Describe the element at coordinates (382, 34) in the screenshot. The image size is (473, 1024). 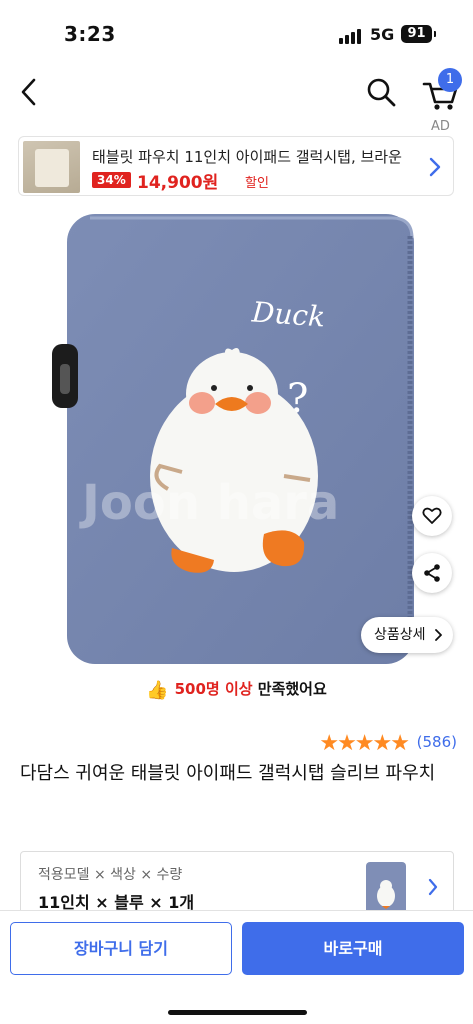
I see `network-type: 5G` at that location.